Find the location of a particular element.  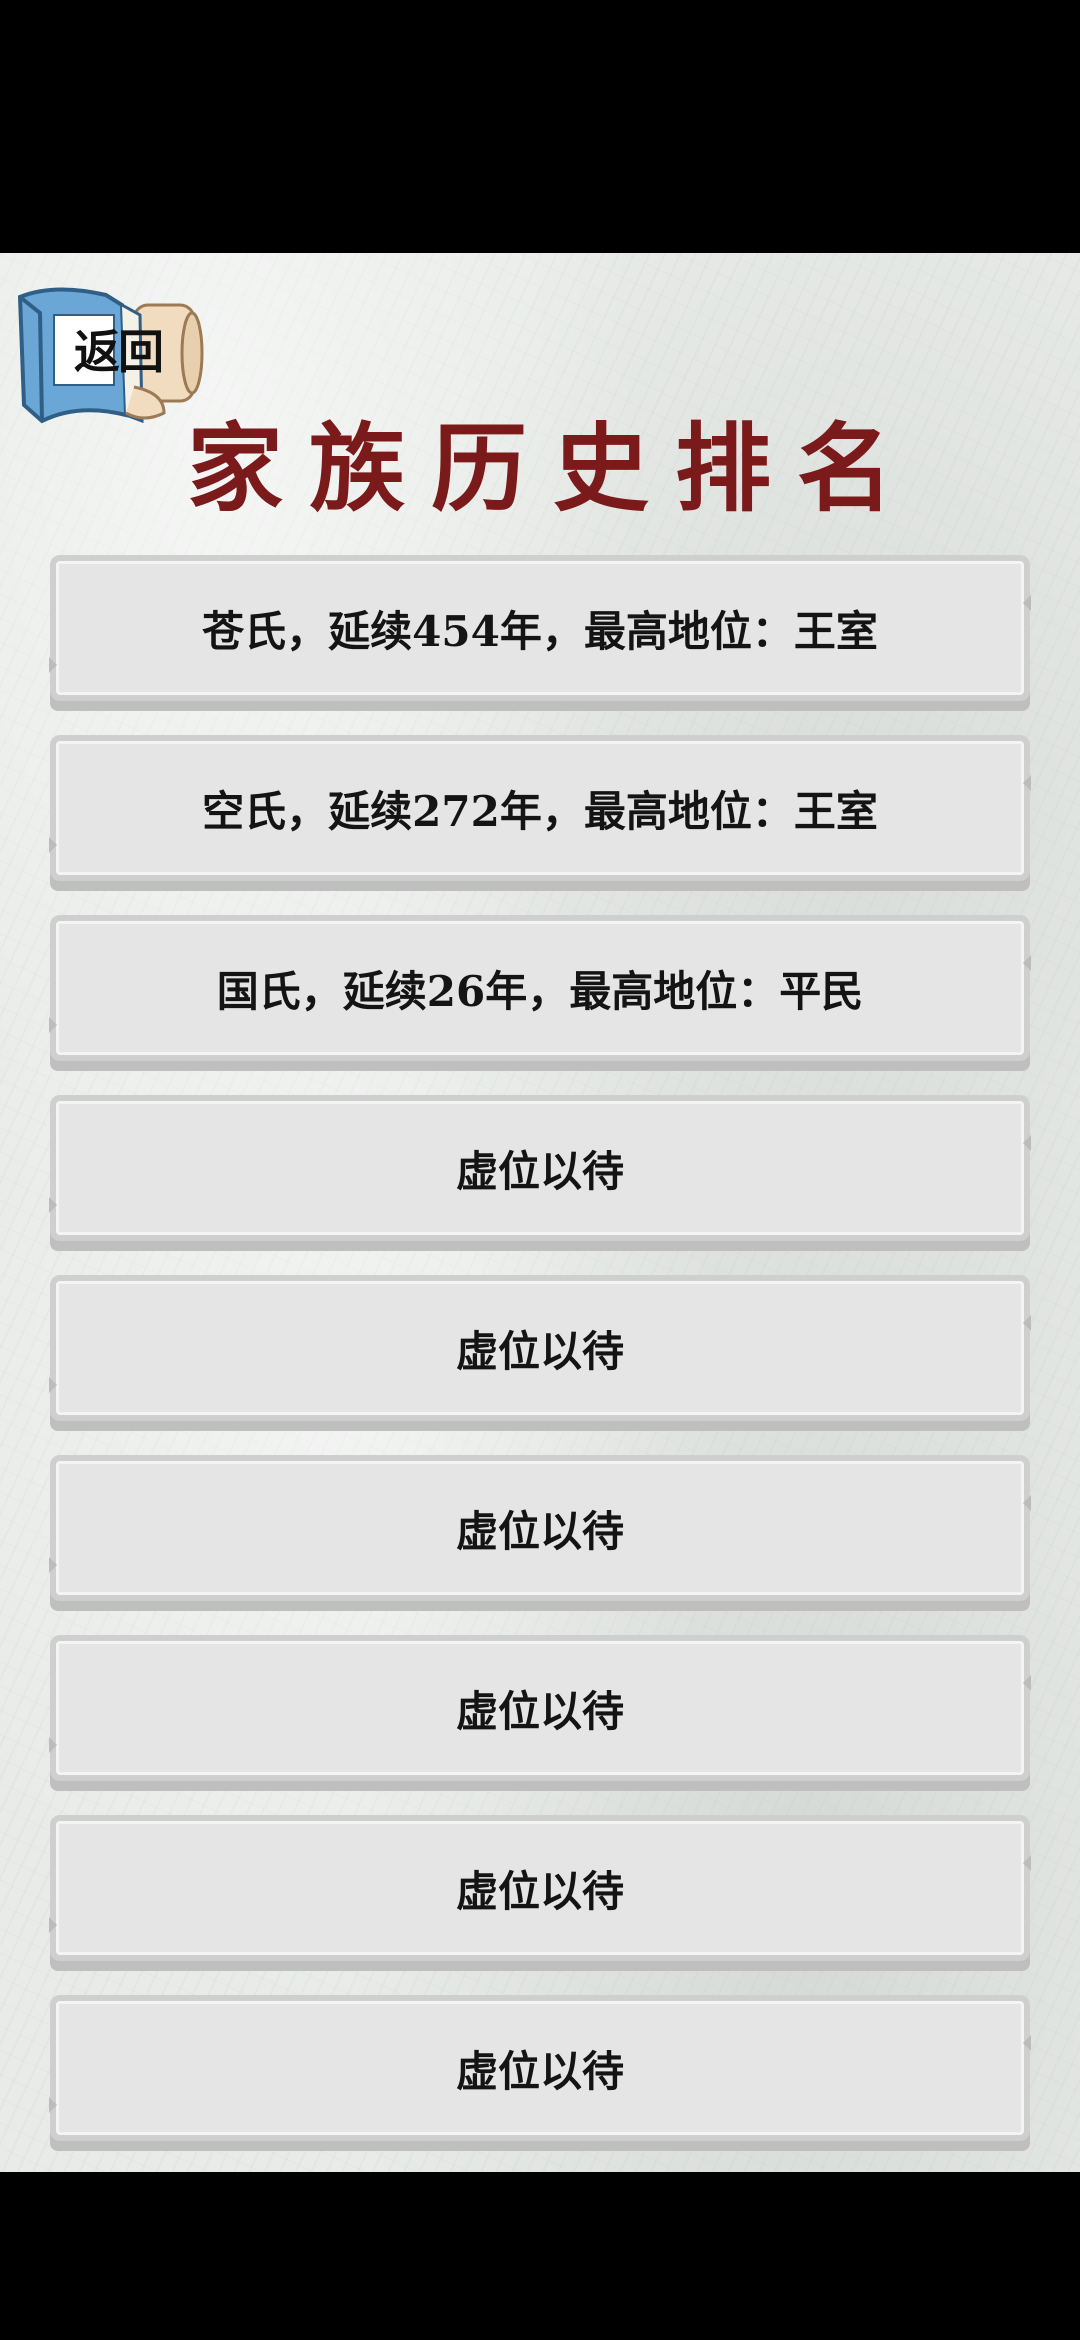

row-label: 国氏，延续26年，最高地位：平民 is located at coordinates (540, 991).